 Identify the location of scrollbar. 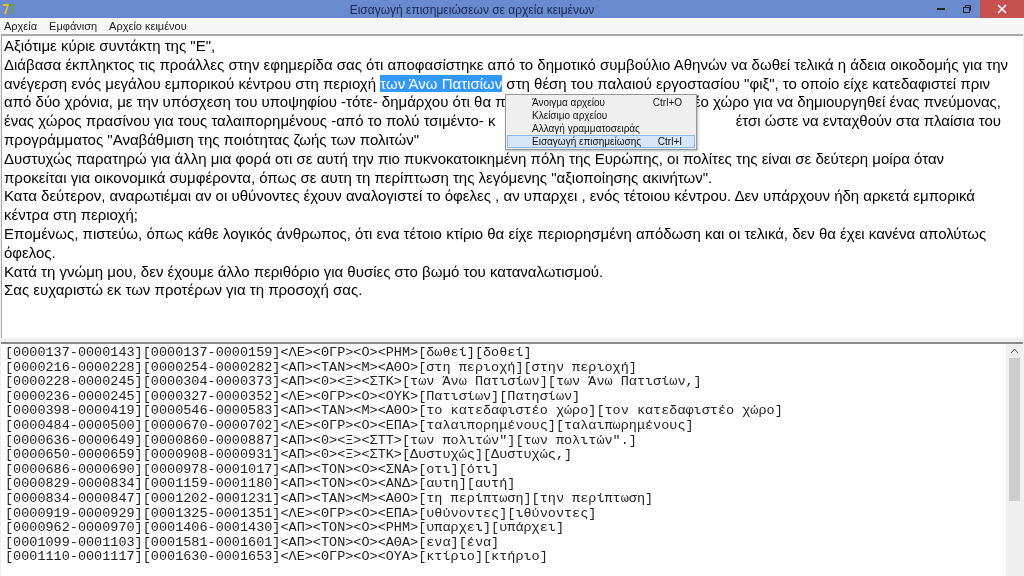
(1014, 460).